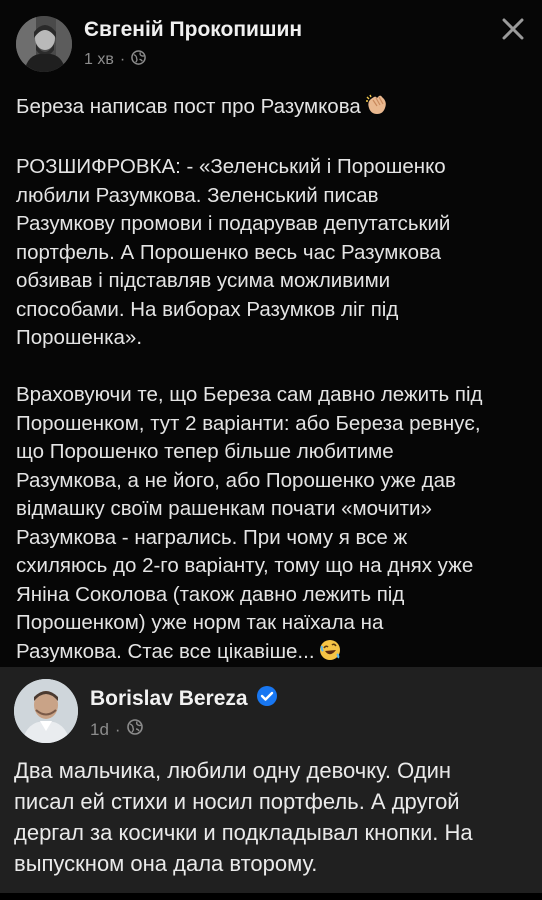  I want to click on author-avatar, so click(44, 44).